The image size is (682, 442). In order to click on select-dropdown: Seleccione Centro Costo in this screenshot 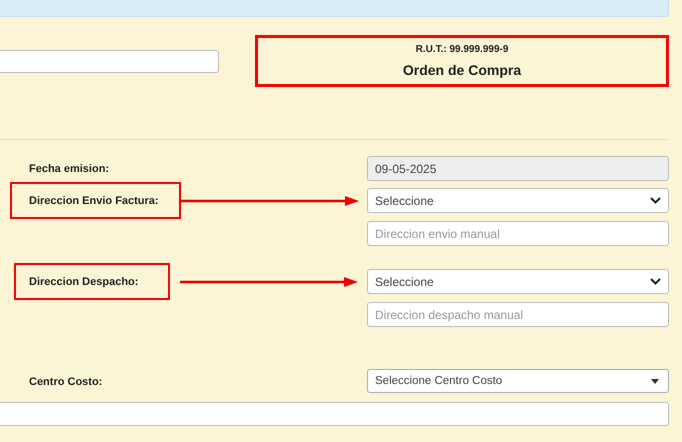, I will do `click(518, 381)`.